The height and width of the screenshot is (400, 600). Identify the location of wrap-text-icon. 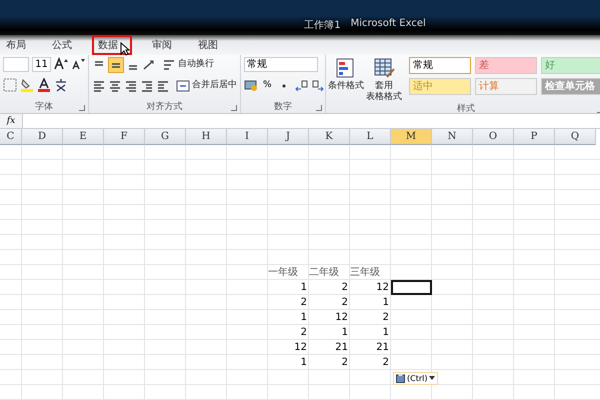
(169, 65).